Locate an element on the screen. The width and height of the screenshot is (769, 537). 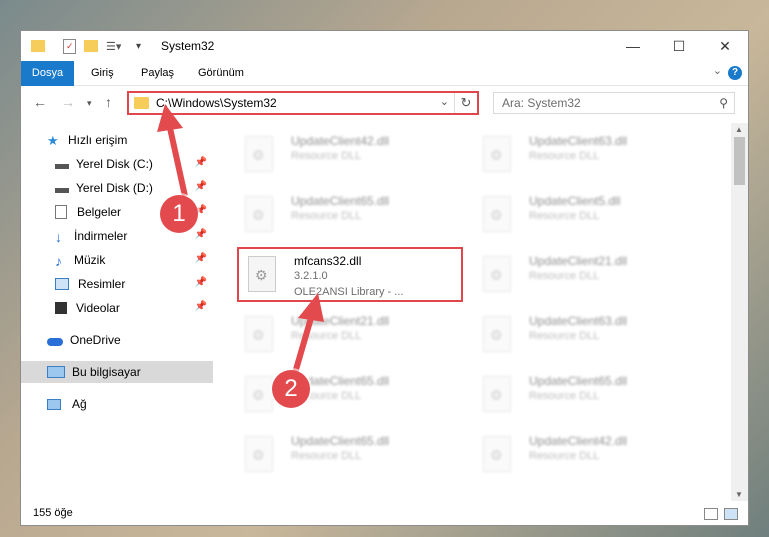
step-2-callout: 2 is located at coordinates (291, 389).